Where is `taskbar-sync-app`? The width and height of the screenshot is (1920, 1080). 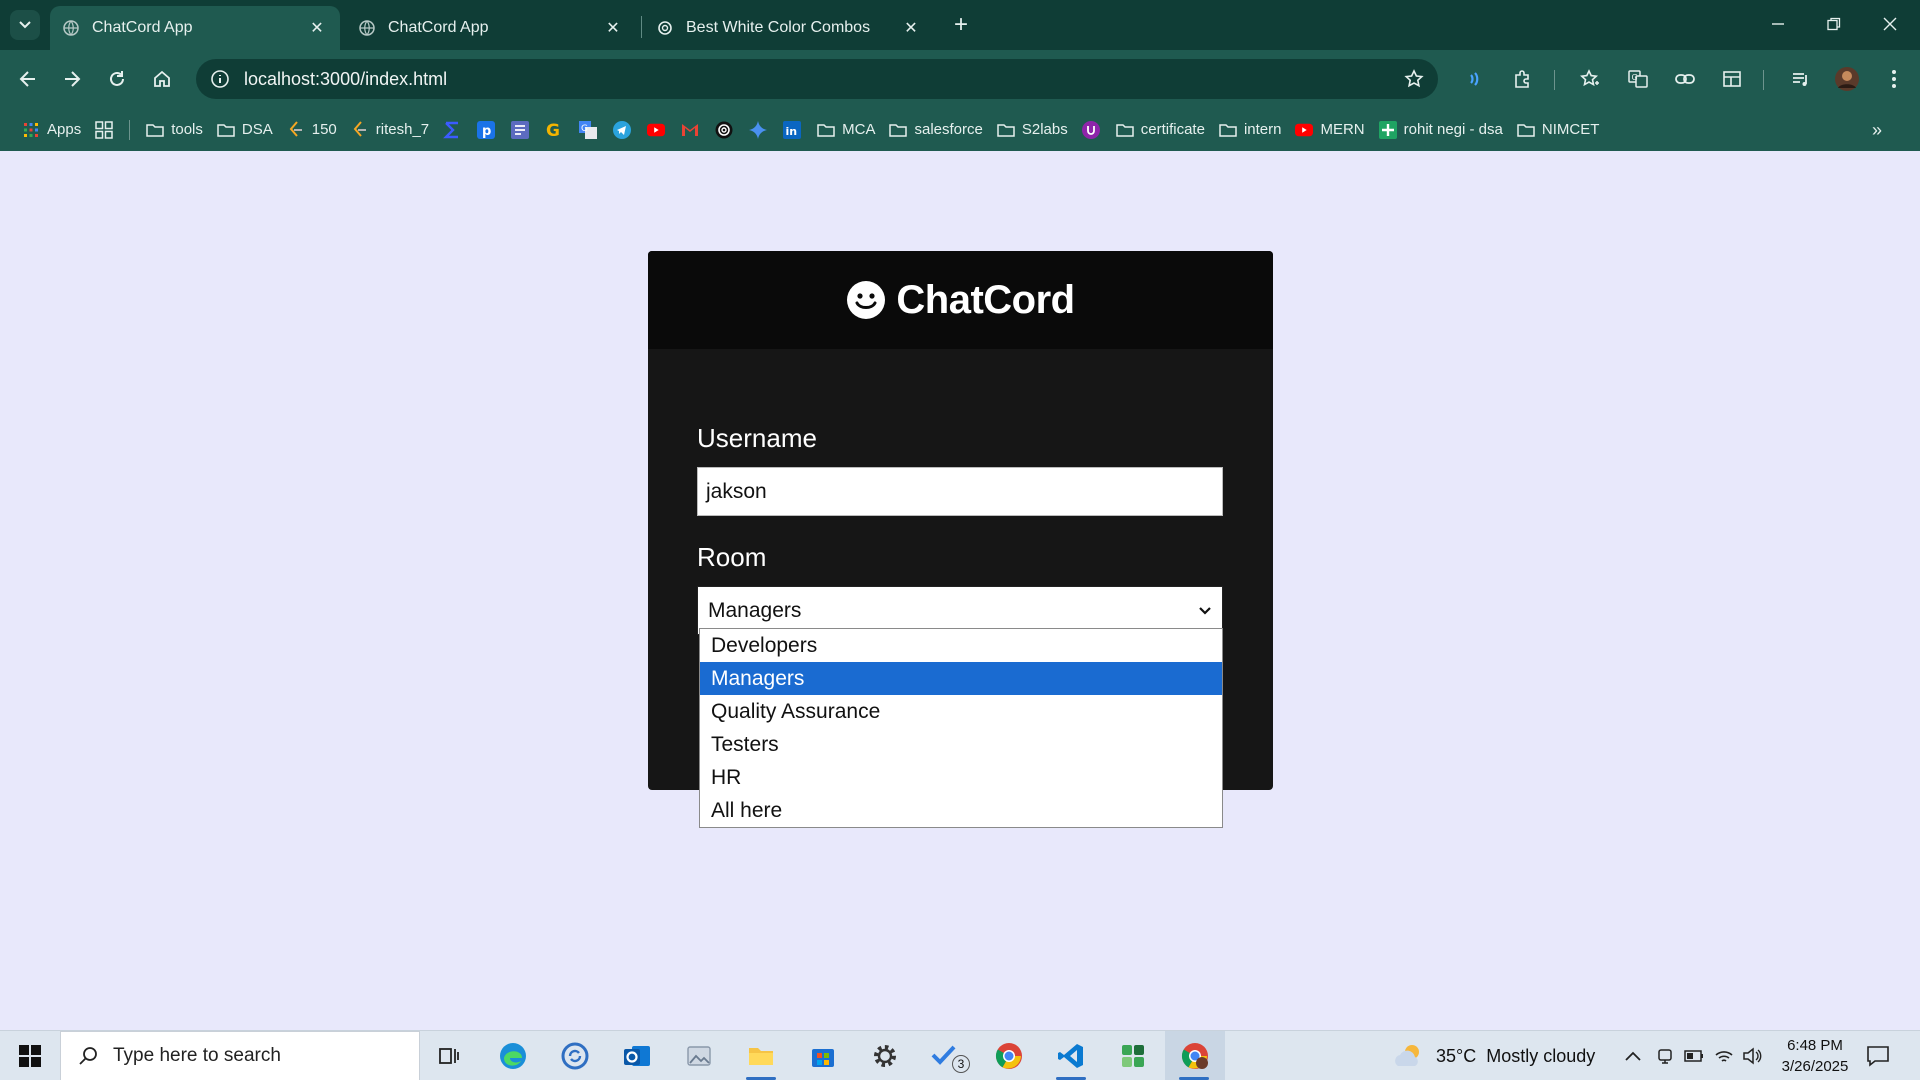 taskbar-sync-app is located at coordinates (575, 1055).